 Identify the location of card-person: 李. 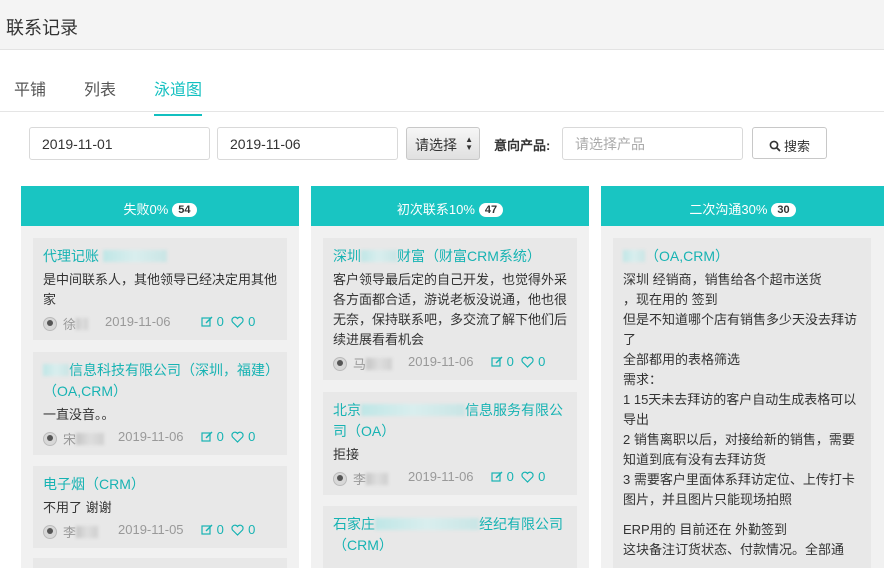
(360, 479).